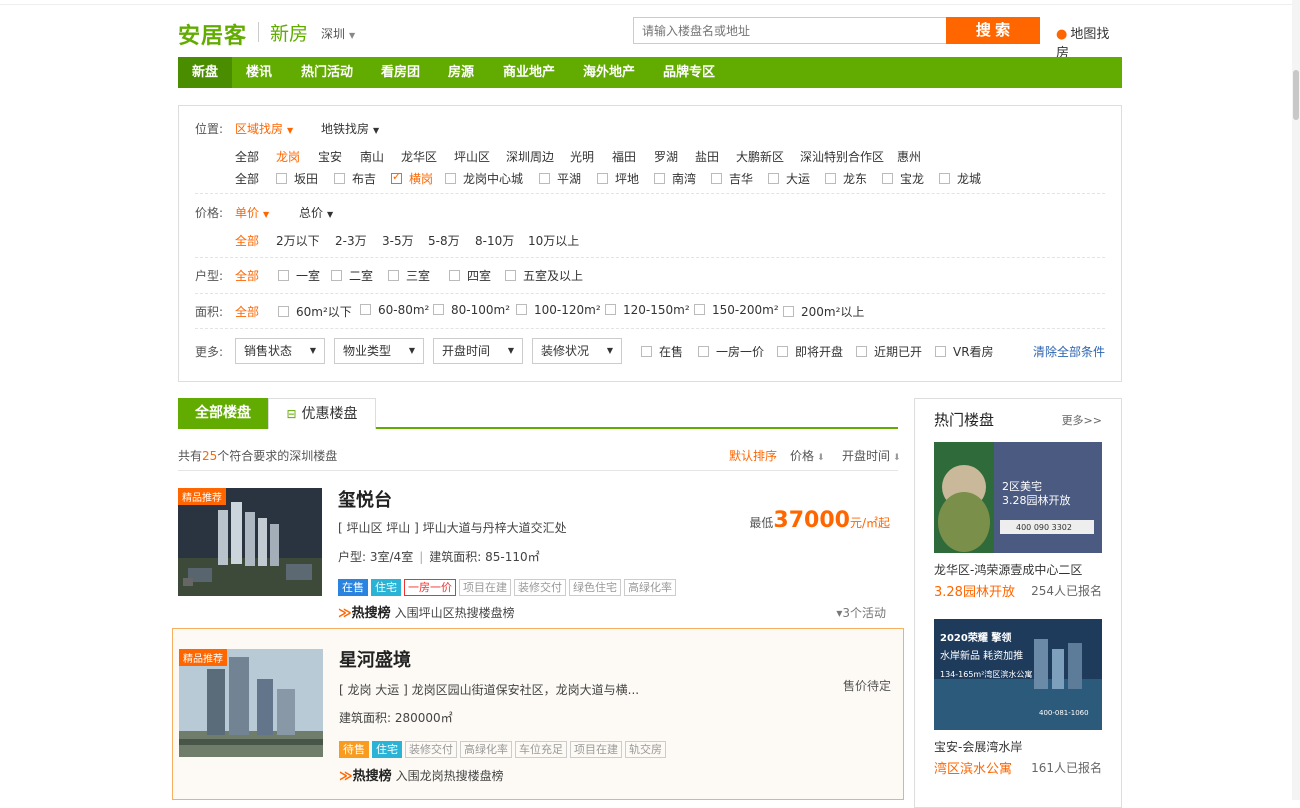 The width and height of the screenshot is (1300, 808). Describe the element at coordinates (330, 156) in the screenshot. I see `district-option: 宝安` at that location.